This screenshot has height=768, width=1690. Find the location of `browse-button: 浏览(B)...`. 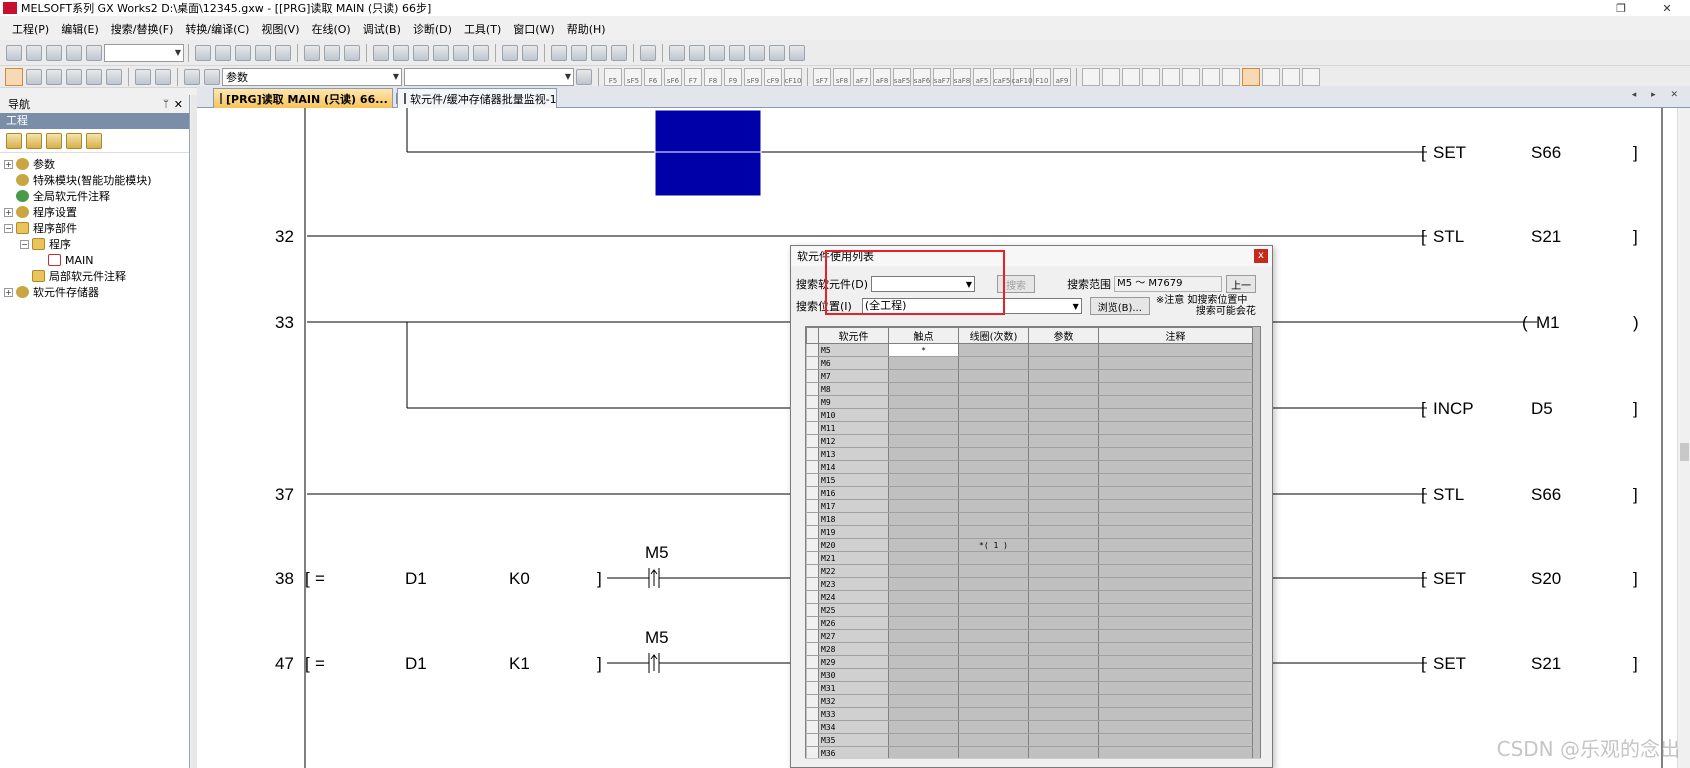

browse-button: 浏览(B)... is located at coordinates (1119, 306).